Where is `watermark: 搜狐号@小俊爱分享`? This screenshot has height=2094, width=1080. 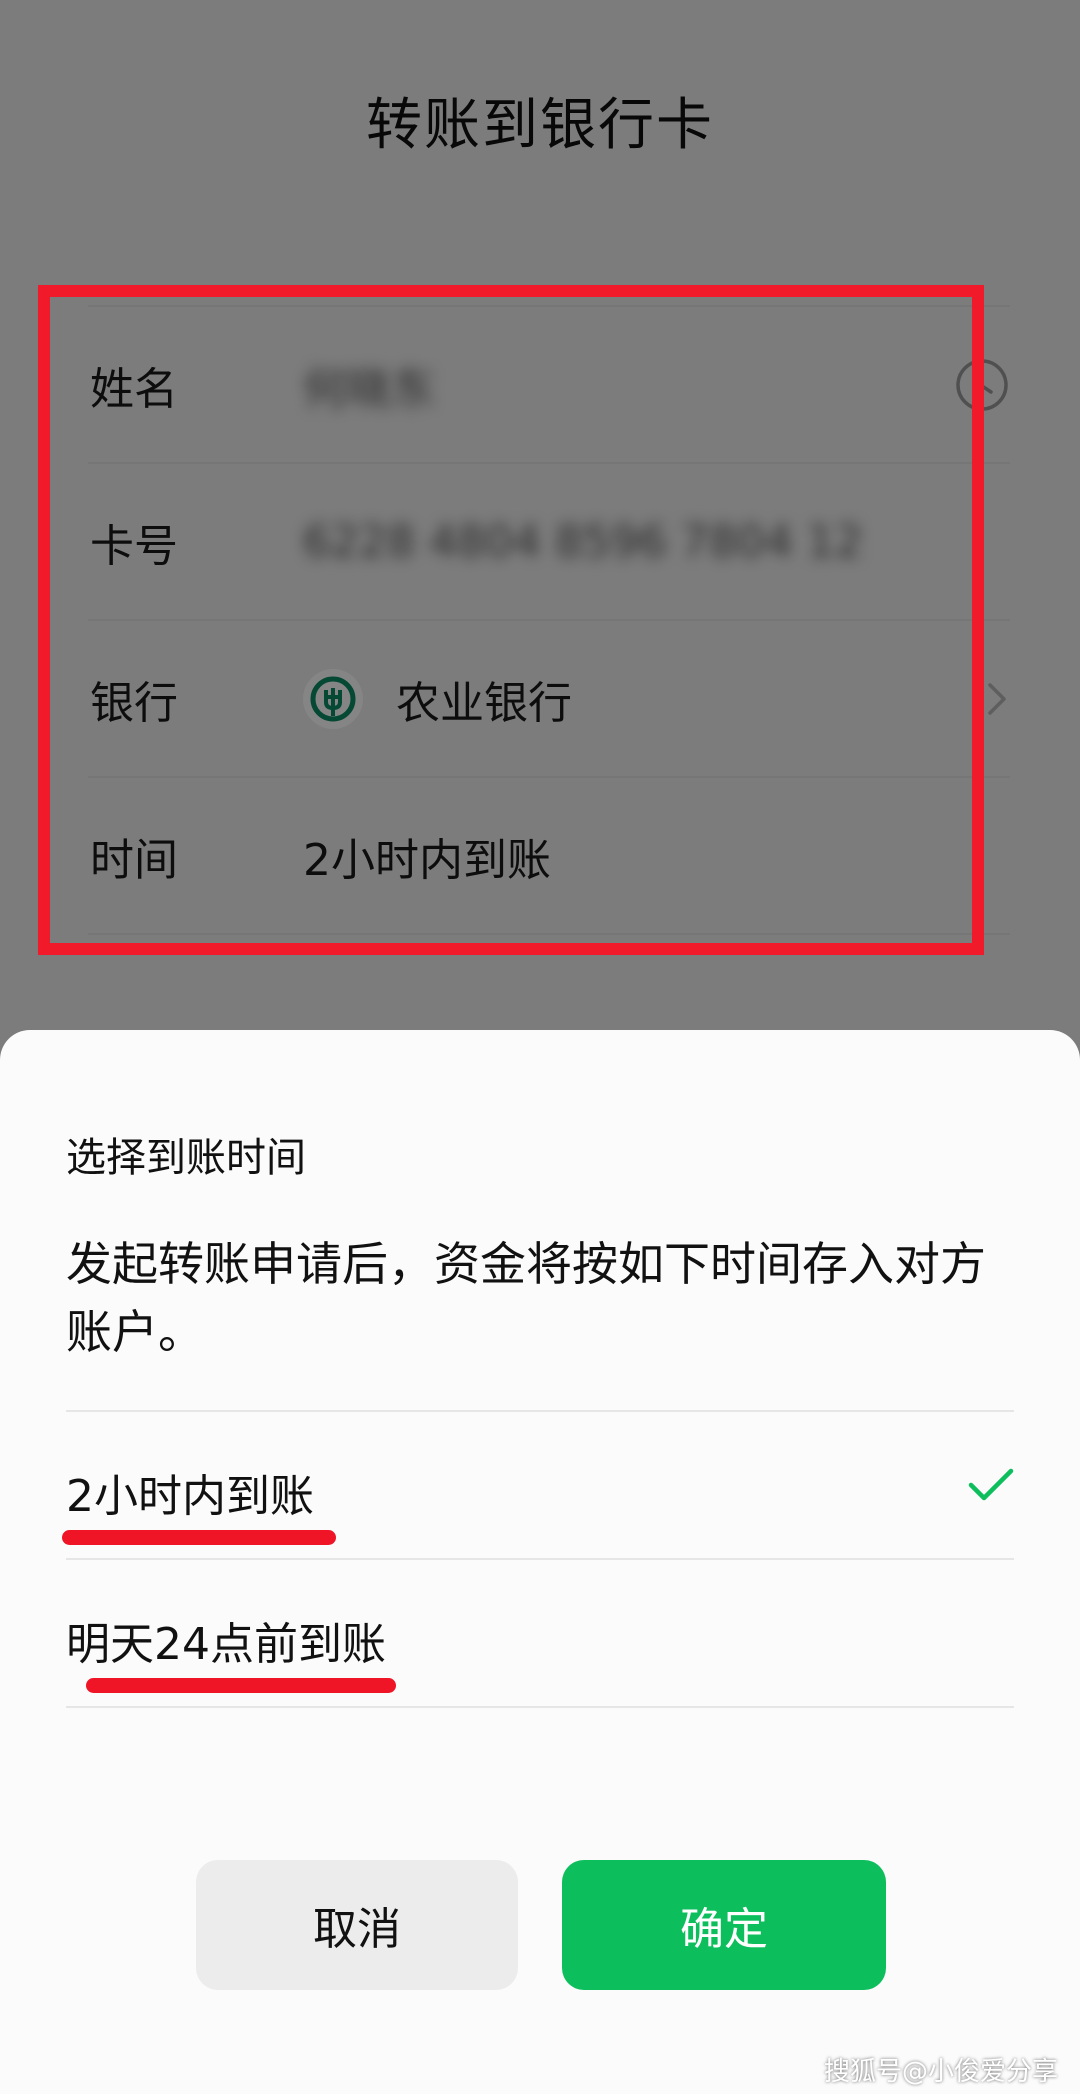
watermark: 搜狐号@小俊爱分享 is located at coordinates (940, 2072).